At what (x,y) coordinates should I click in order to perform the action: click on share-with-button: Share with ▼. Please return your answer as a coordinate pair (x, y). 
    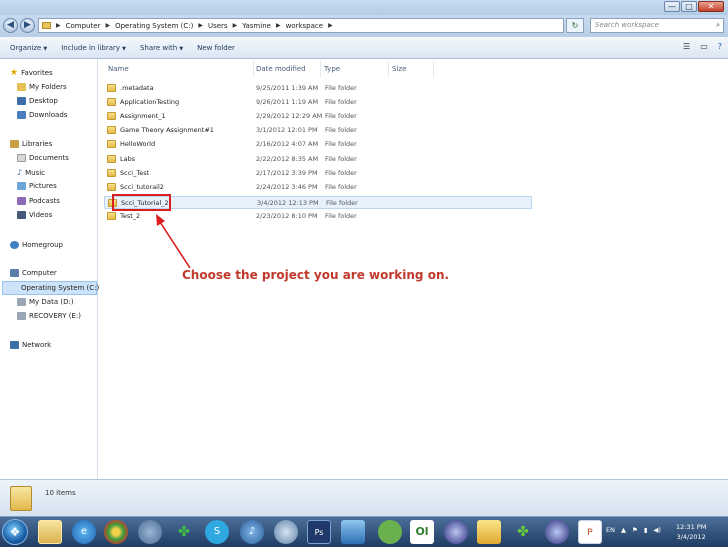
    Looking at the image, I should click on (161, 48).